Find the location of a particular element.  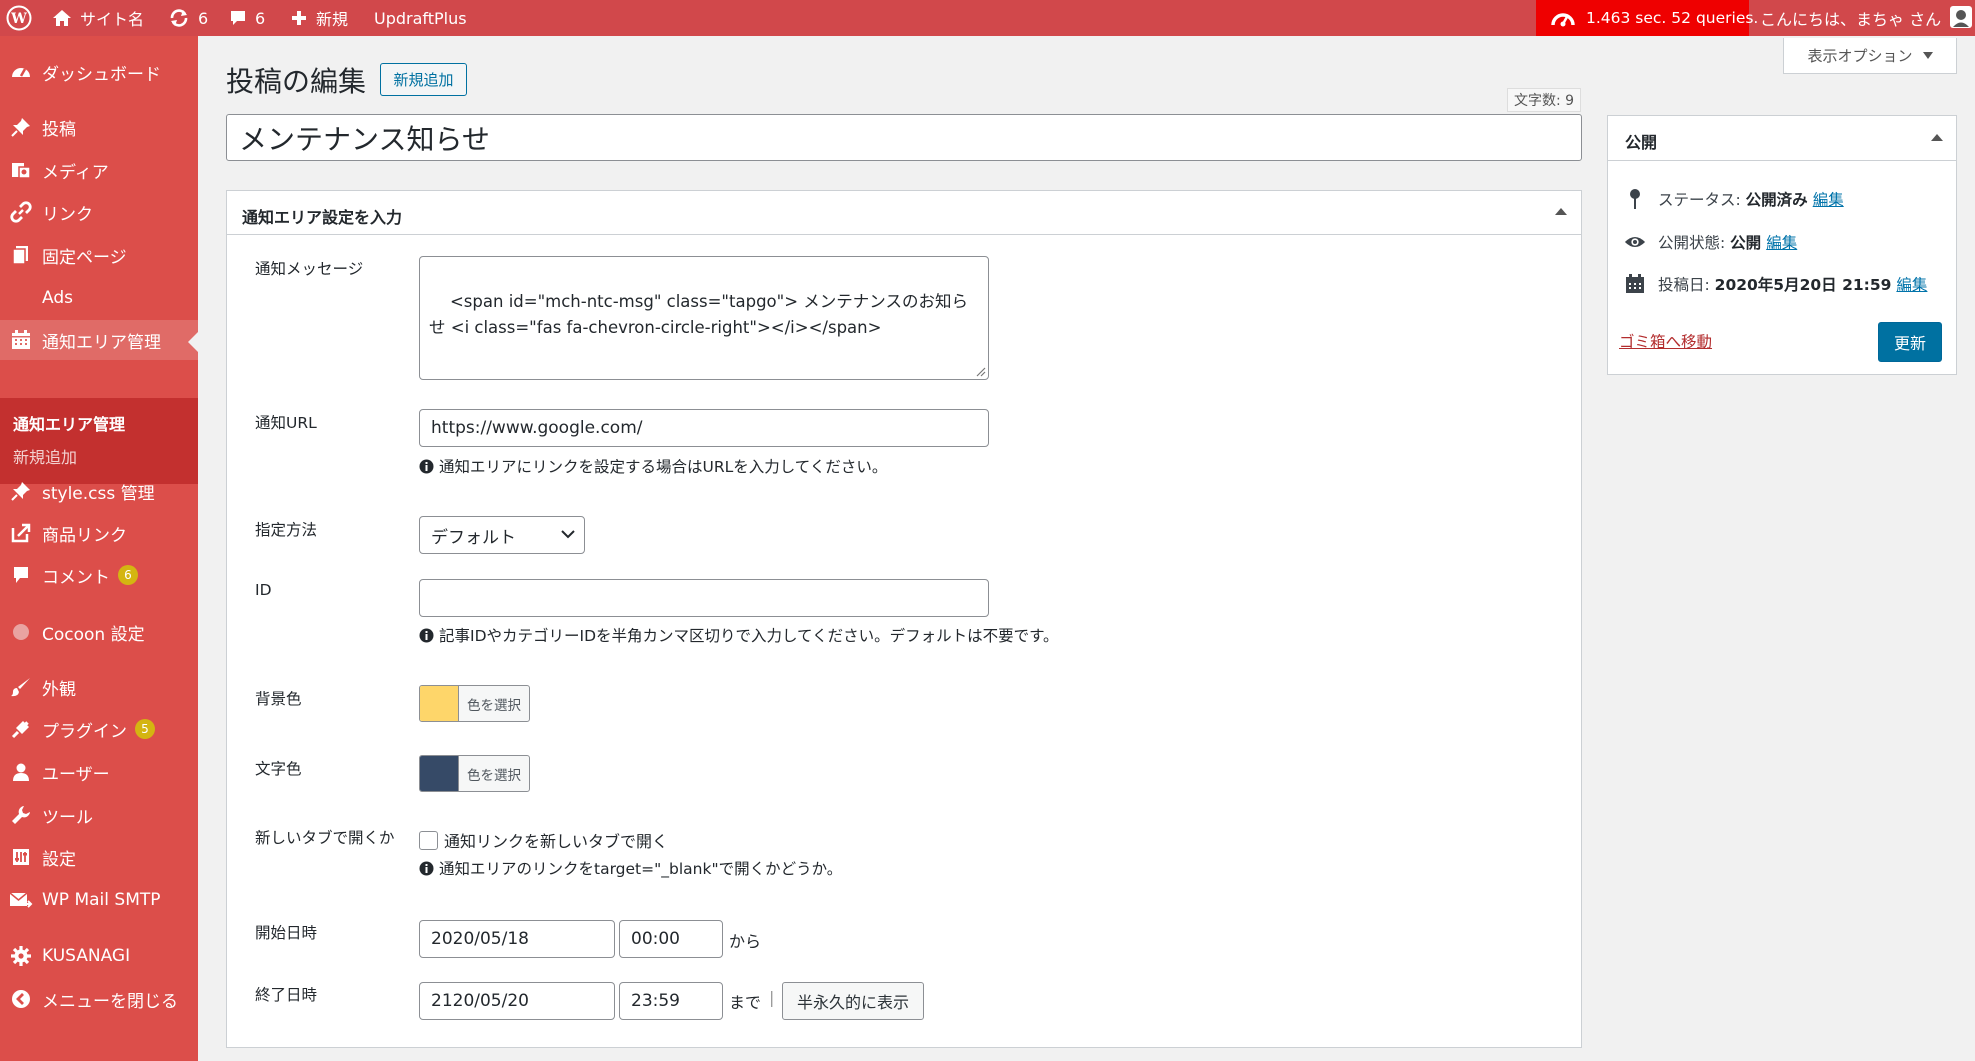

updraftplus-link: UpdraftPlus is located at coordinates (420, 18).